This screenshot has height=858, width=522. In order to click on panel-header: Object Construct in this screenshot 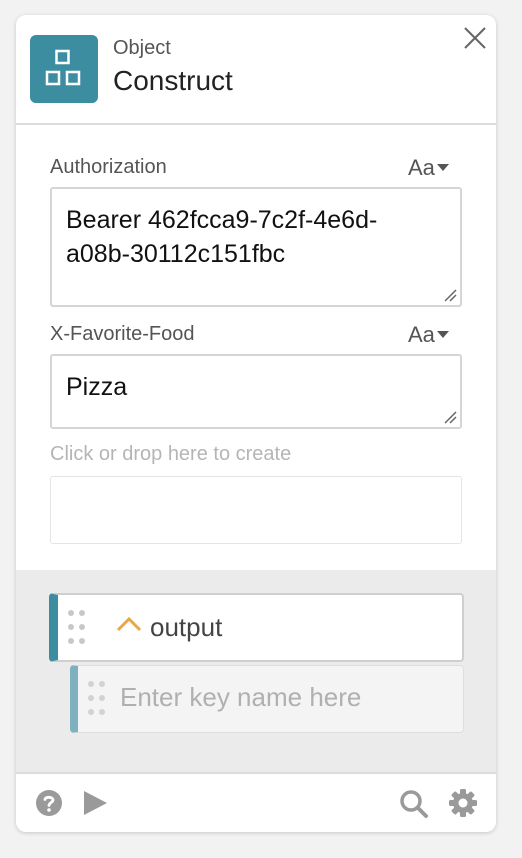, I will do `click(256, 70)`.